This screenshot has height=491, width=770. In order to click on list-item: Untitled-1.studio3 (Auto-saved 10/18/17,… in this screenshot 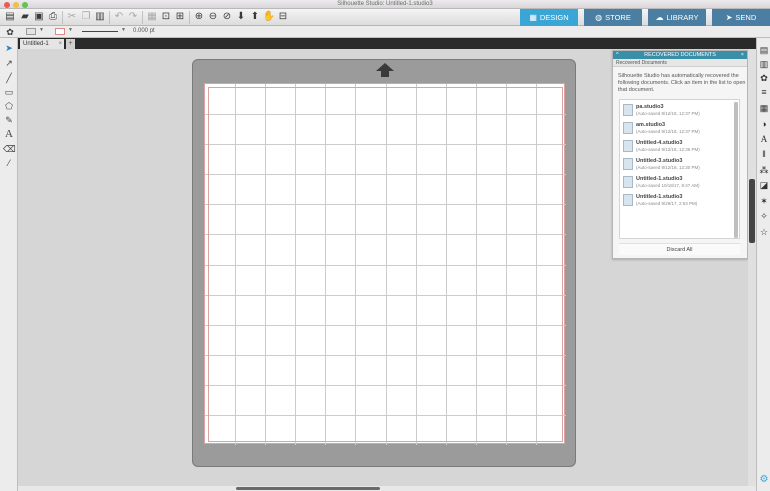, I will do `click(678, 182)`.